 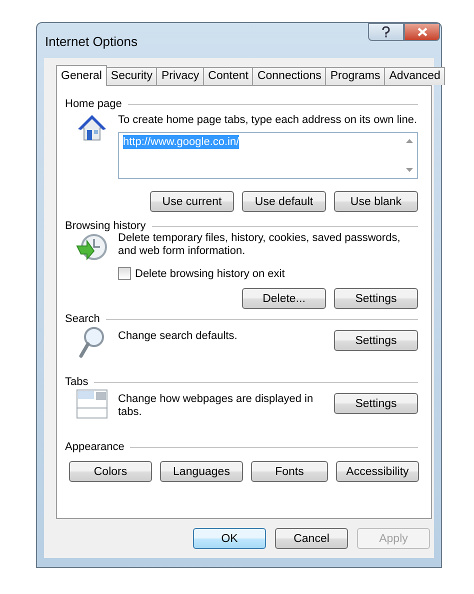 What do you see at coordinates (94, 447) in the screenshot?
I see `section-title: Appearance` at bounding box center [94, 447].